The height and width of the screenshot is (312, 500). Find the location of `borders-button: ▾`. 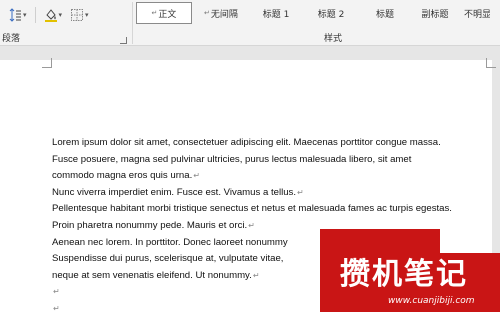

borders-button: ▾ is located at coordinates (79, 15).